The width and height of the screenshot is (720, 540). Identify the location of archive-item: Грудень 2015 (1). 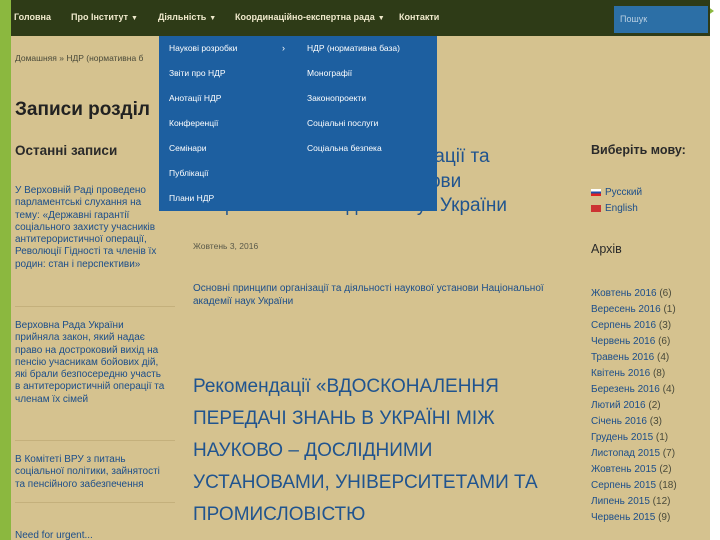
(629, 437).